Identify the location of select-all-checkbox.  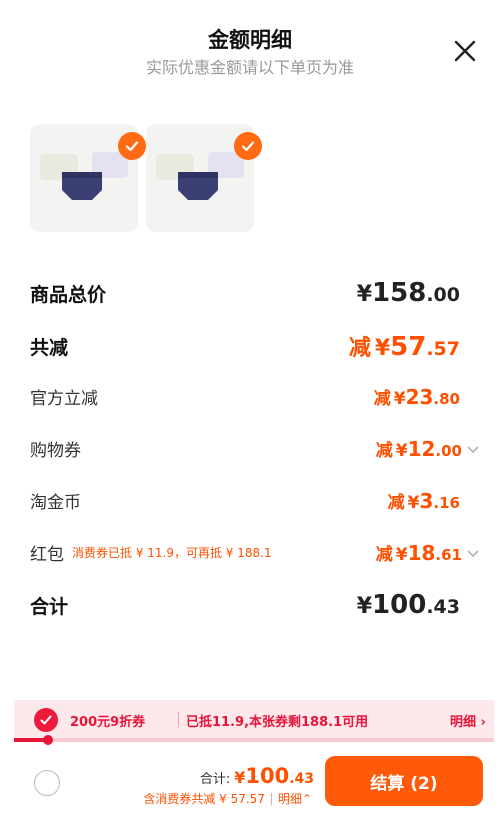
(47, 783).